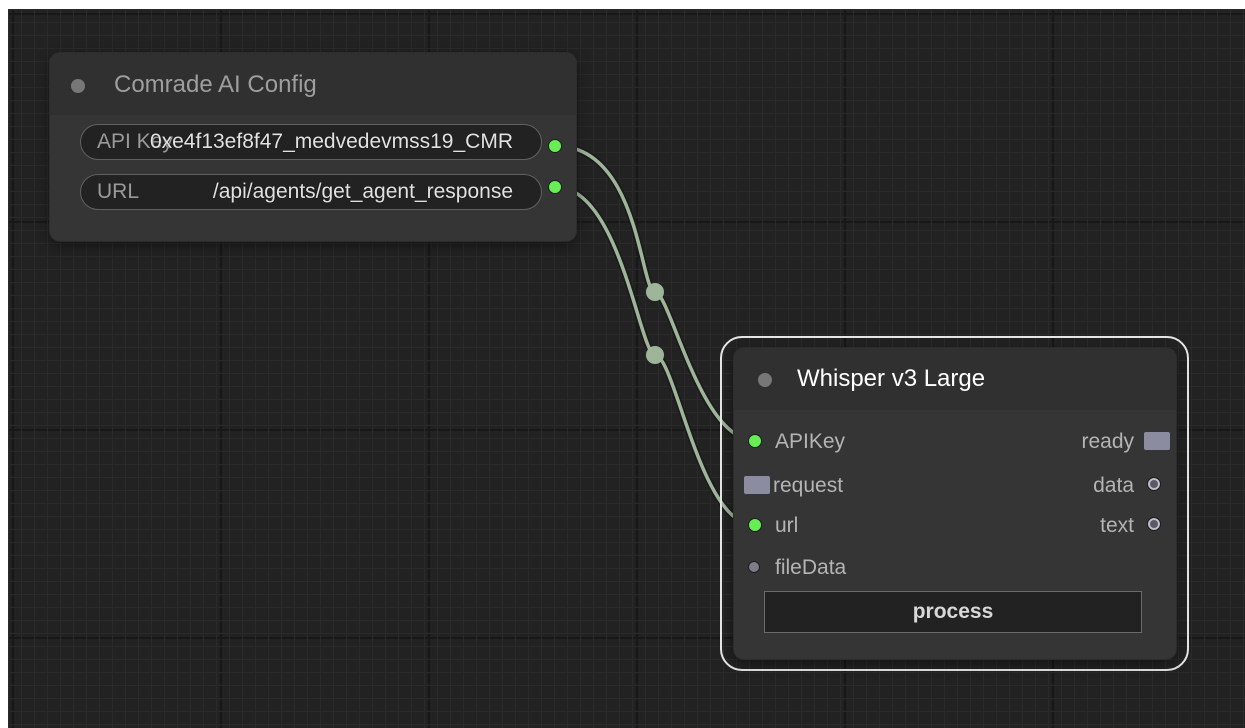 This screenshot has width=1245, height=728. Describe the element at coordinates (754, 567) in the screenshot. I see `input-slot-filedata` at that location.